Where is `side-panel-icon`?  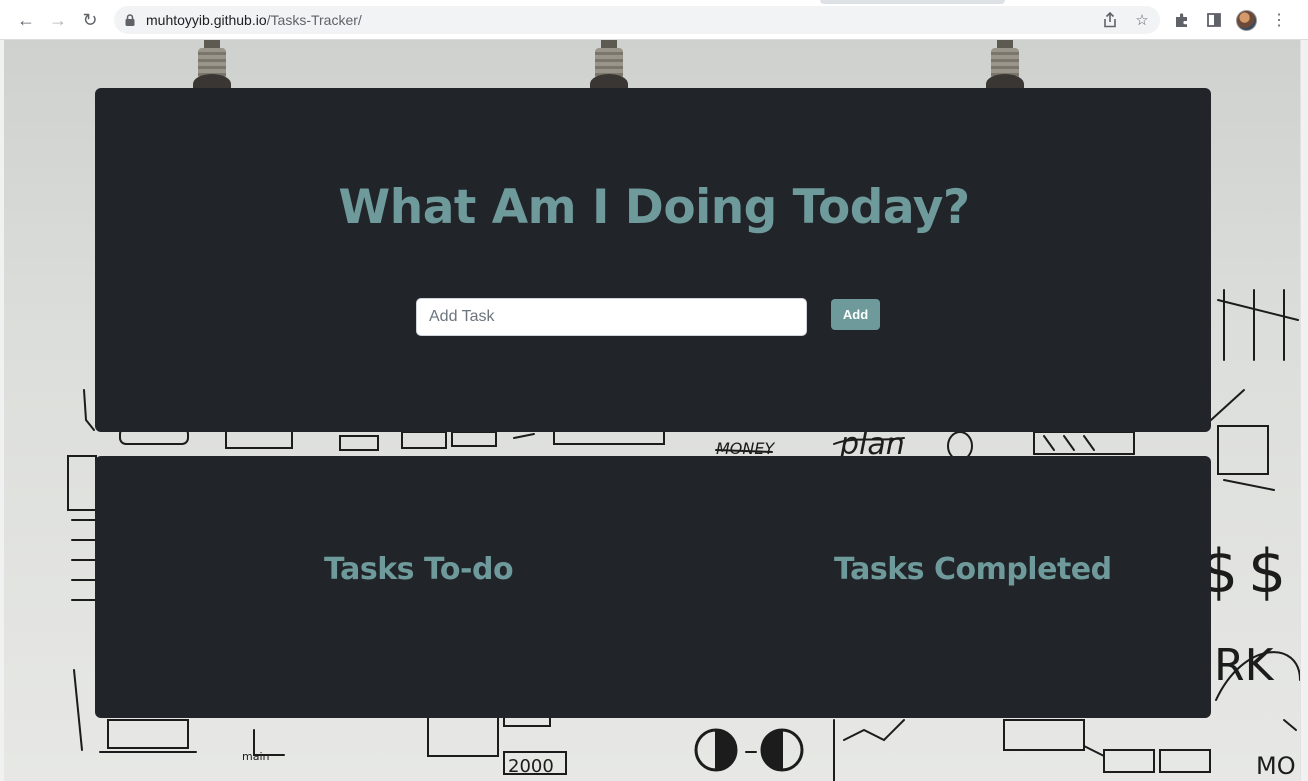 side-panel-icon is located at coordinates (1214, 20).